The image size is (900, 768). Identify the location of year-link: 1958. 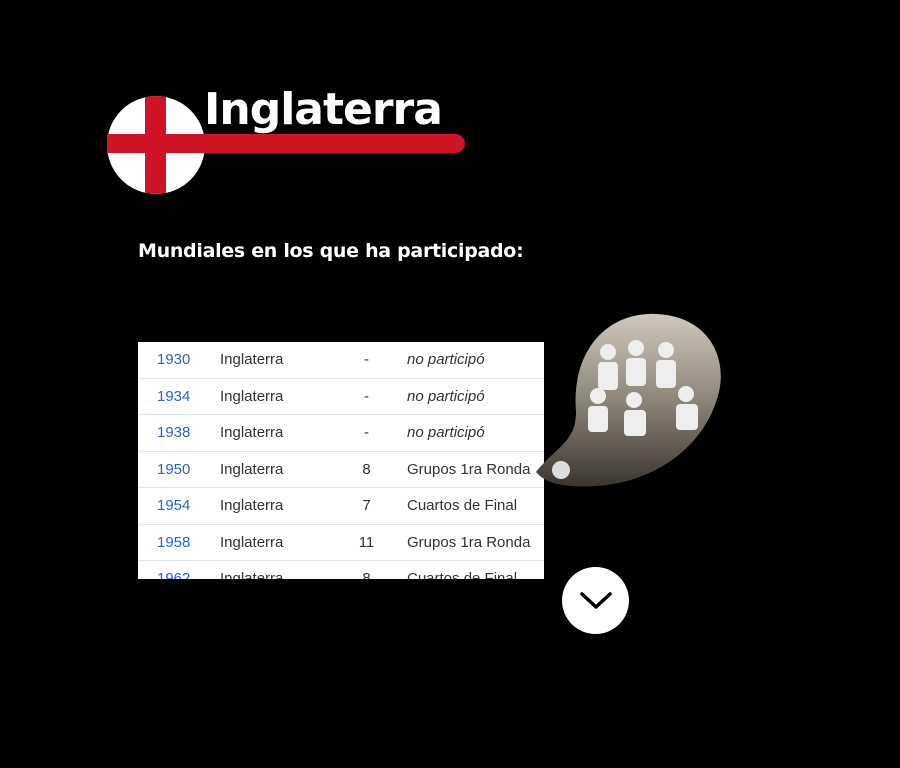
(179, 542).